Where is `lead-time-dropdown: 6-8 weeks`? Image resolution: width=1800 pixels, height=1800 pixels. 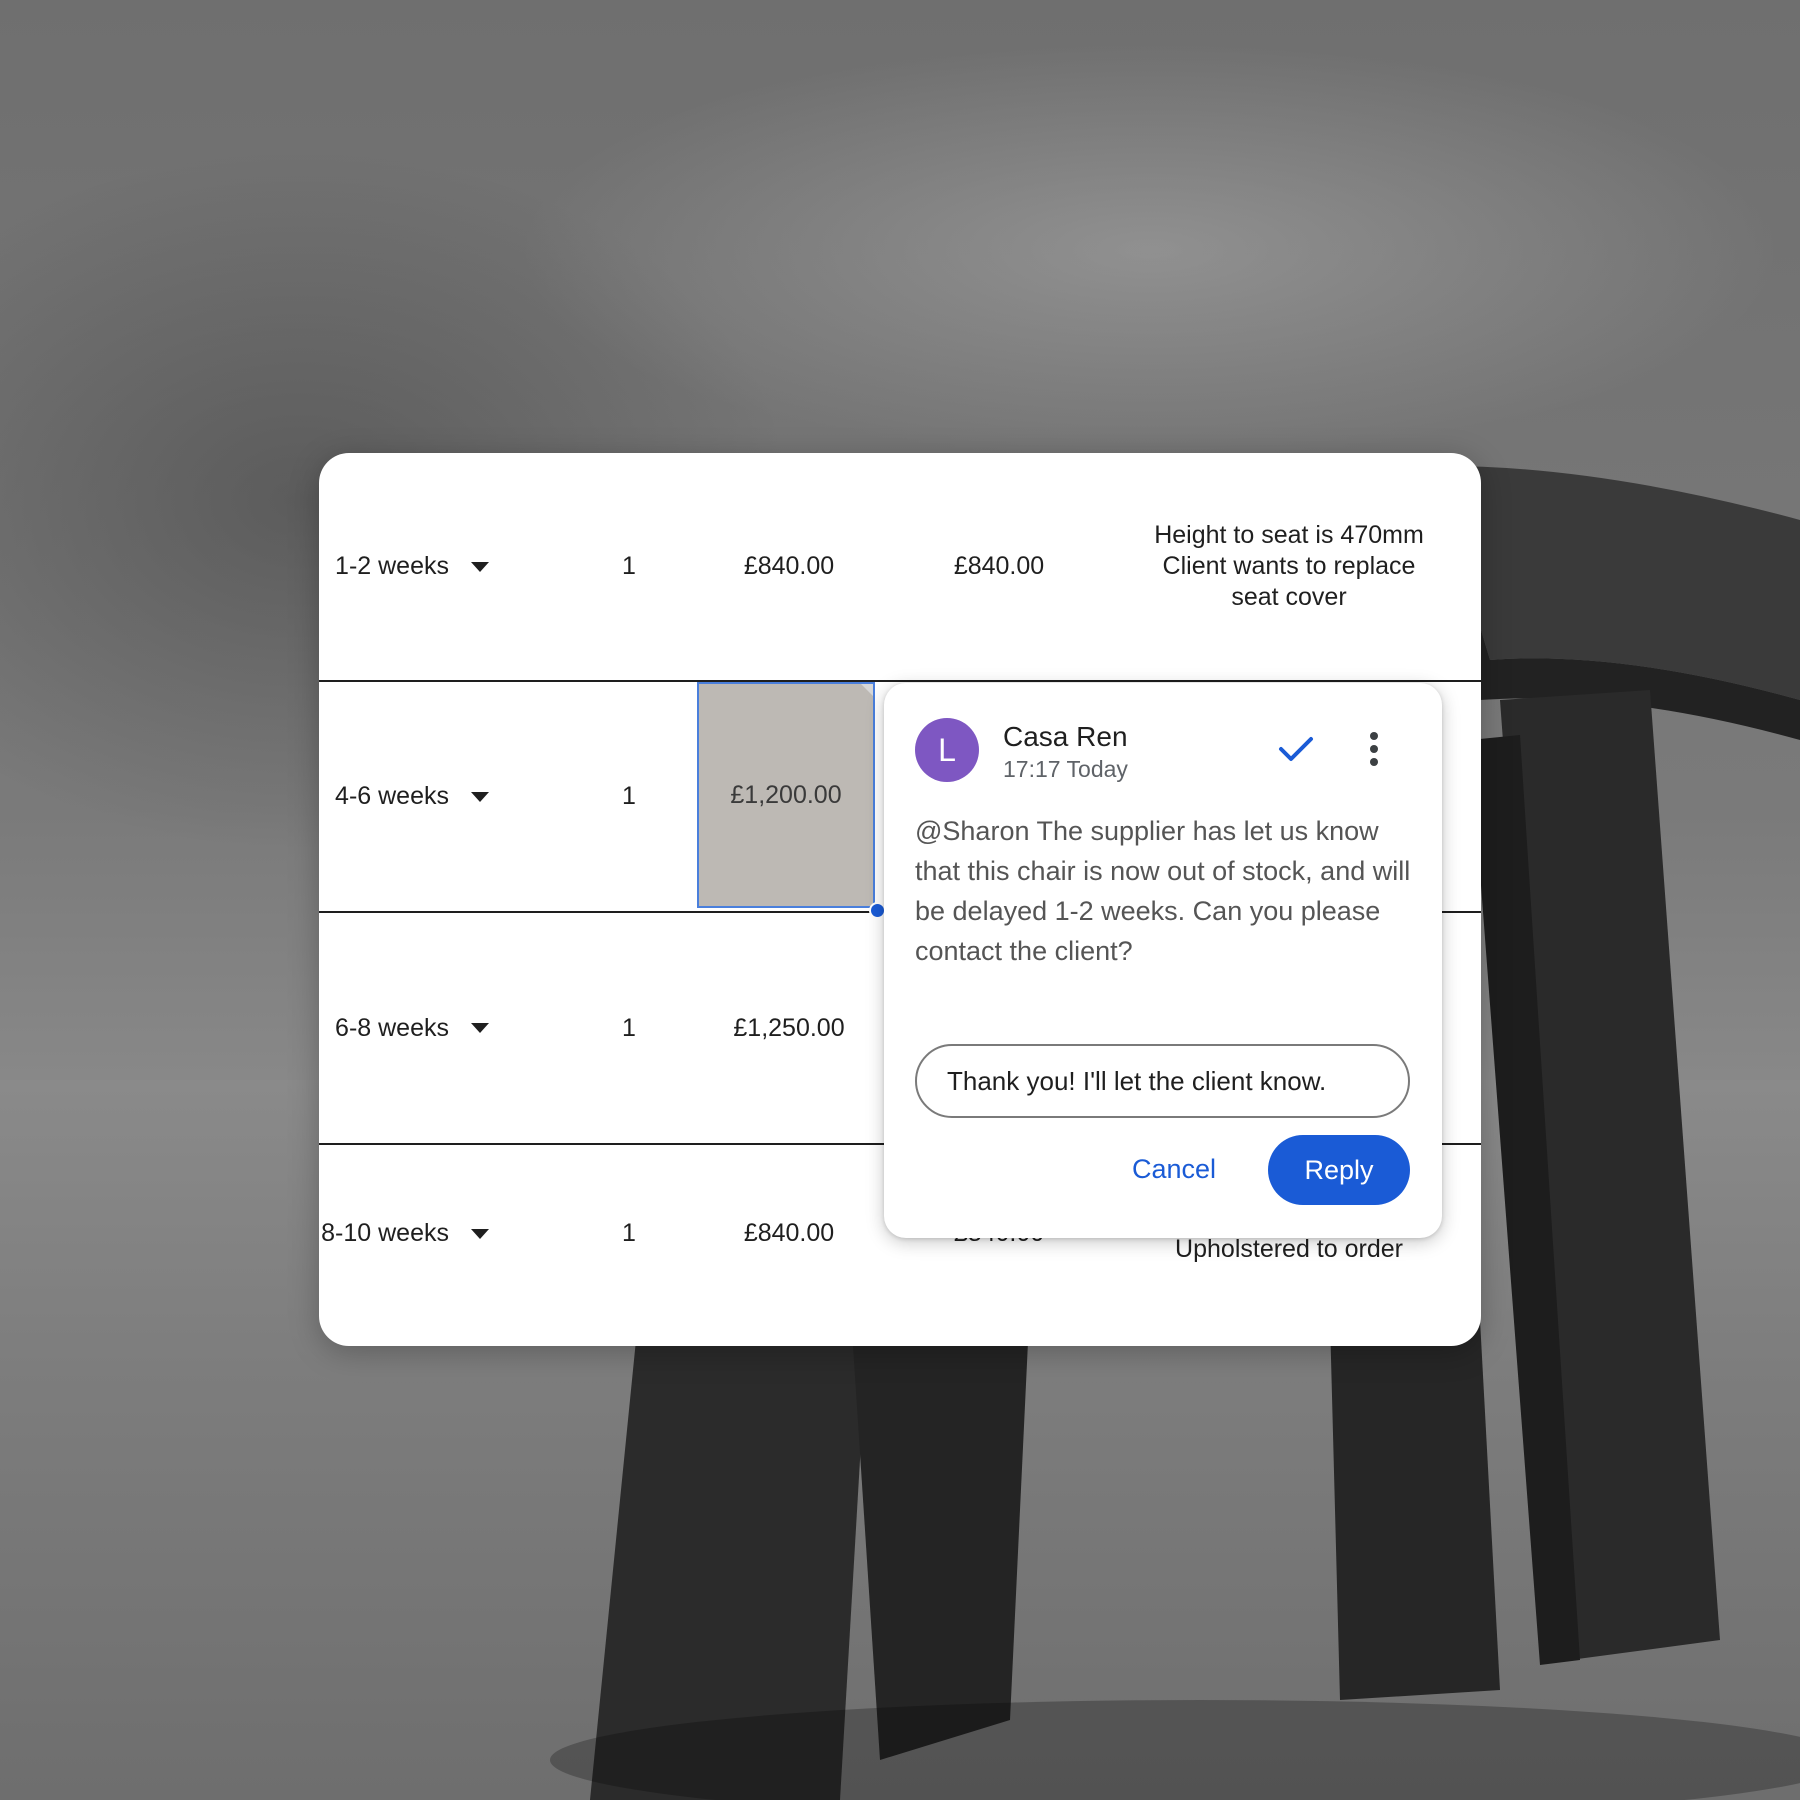 lead-time-dropdown: 6-8 weeks is located at coordinates (419, 1028).